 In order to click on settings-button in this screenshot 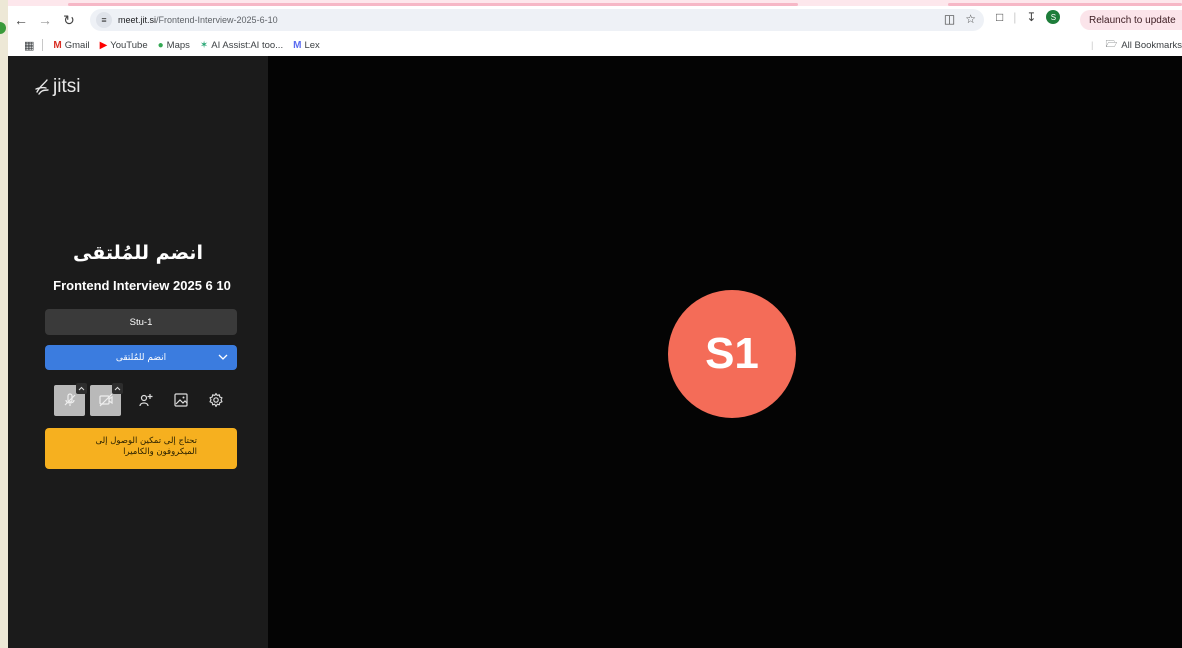, I will do `click(215, 400)`.